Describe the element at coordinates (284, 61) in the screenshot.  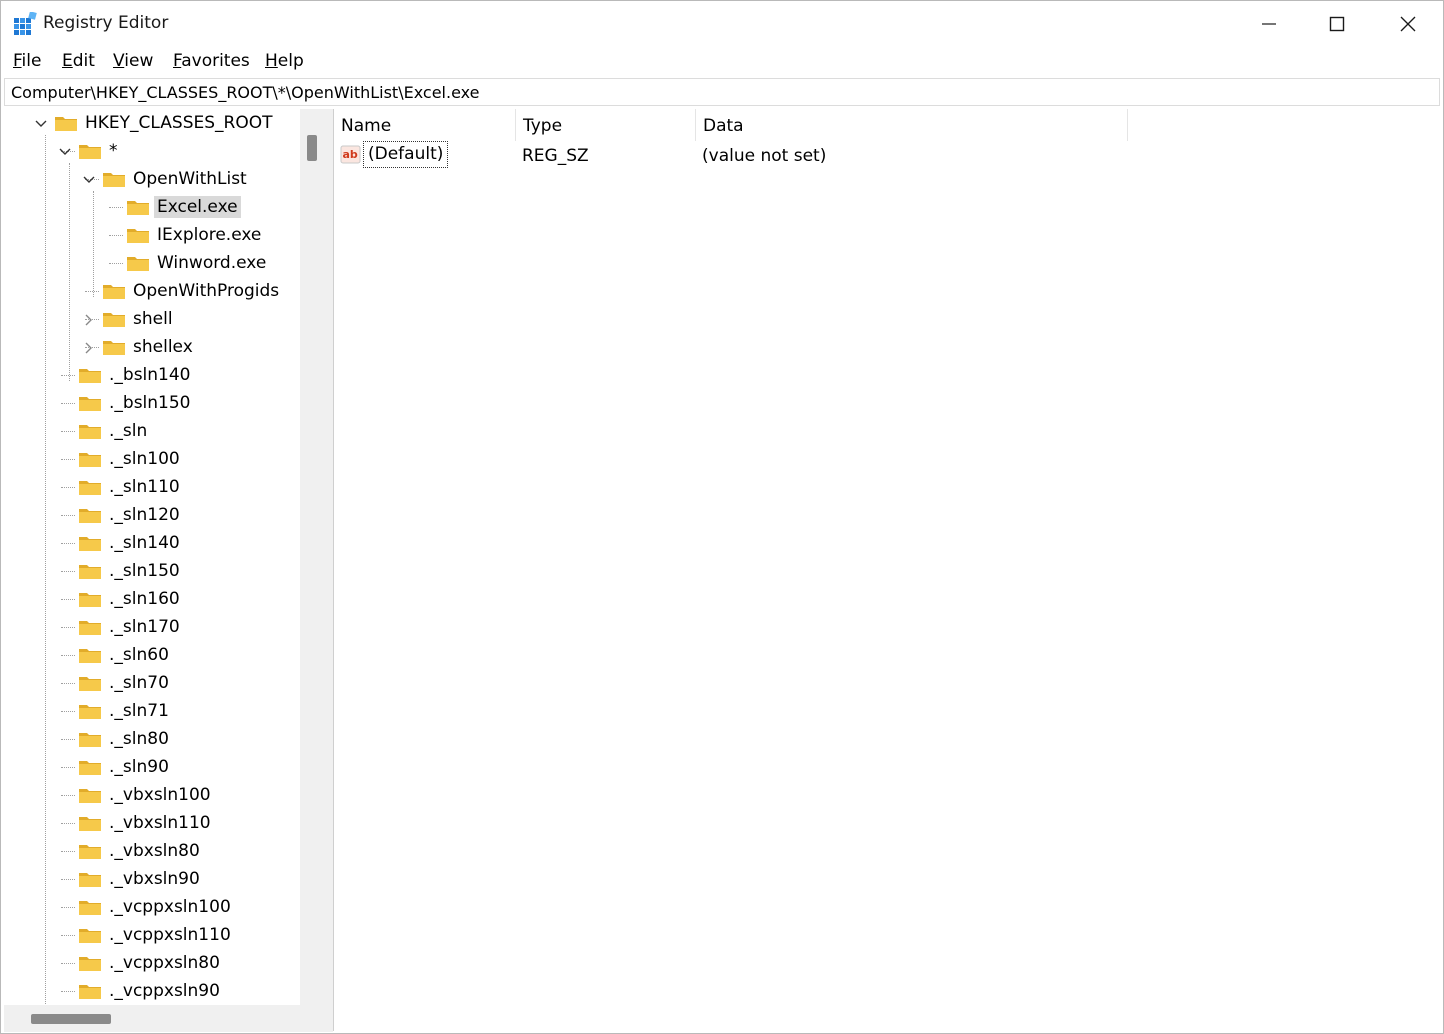
I see `menu-help: Help` at that location.